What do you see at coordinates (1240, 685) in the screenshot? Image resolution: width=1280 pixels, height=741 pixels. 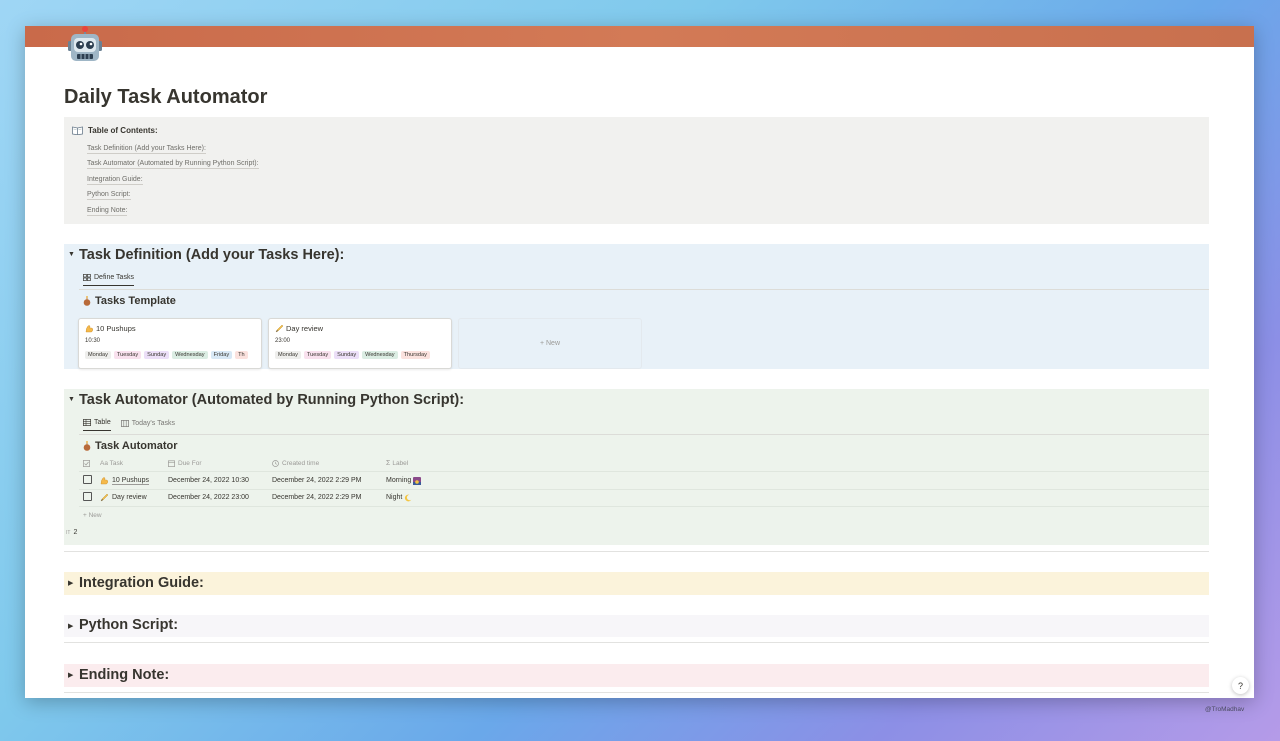 I see `help-button: ?` at bounding box center [1240, 685].